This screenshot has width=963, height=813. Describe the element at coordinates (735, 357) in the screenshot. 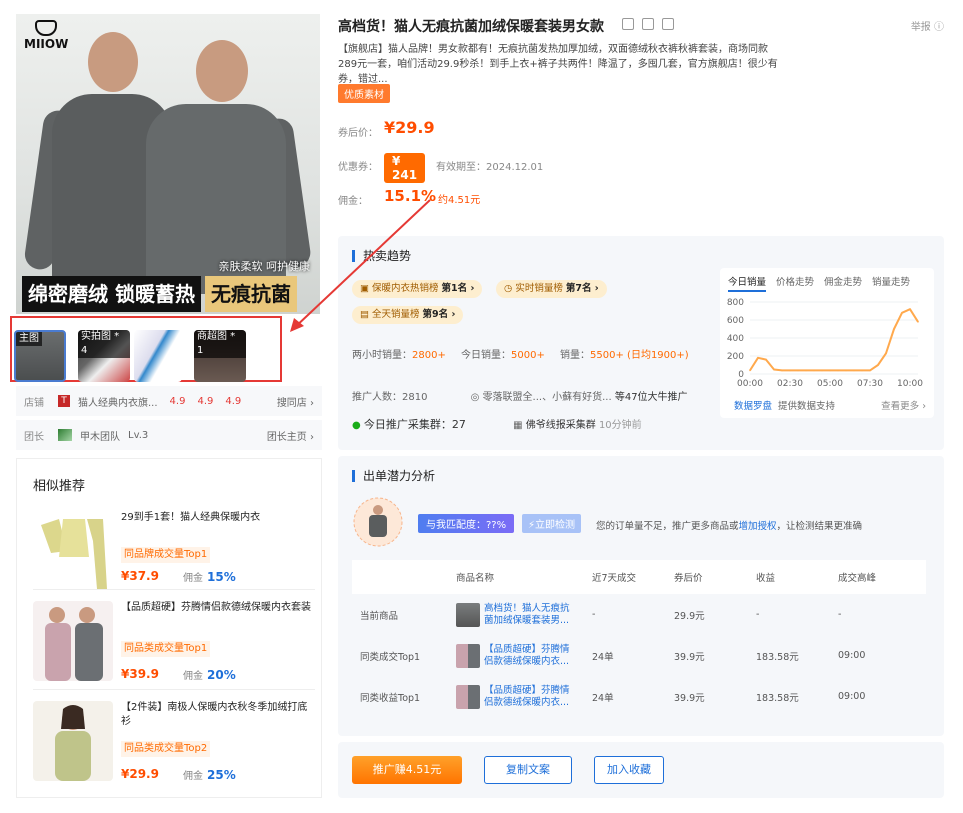

I see `y-tick-label: 200` at that location.